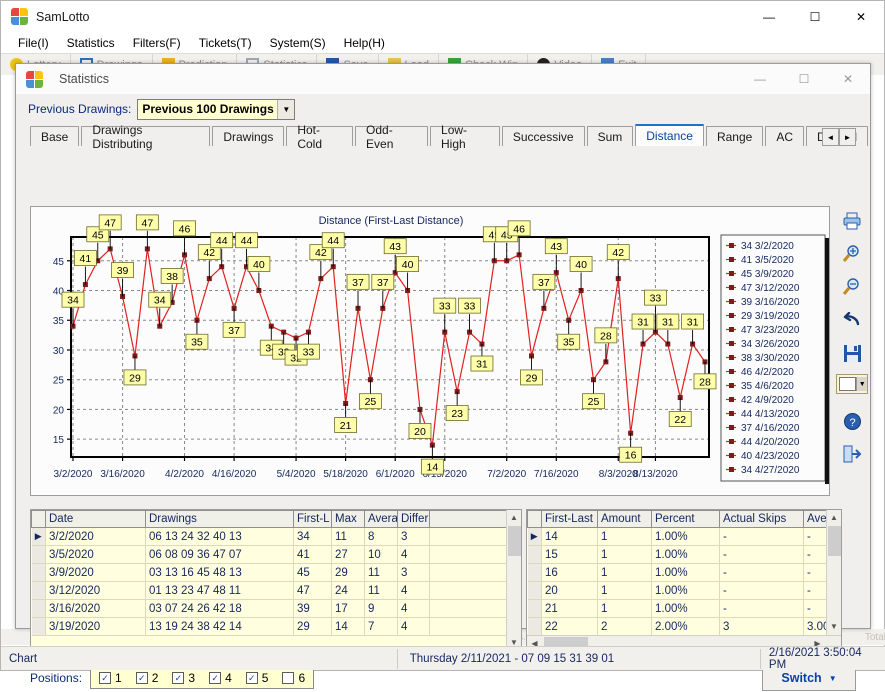  Describe the element at coordinates (684, 572) in the screenshot. I see `table-row: 16 1 1.00% - -` at that location.